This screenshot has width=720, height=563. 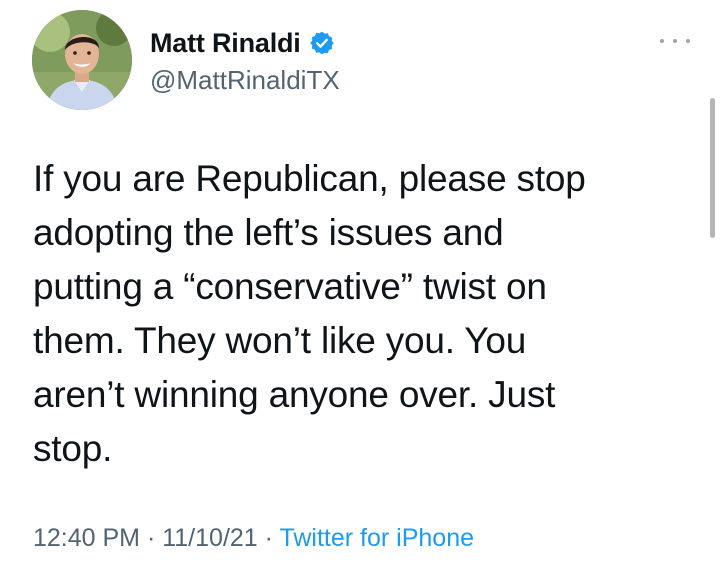 I want to click on avatar-photo, so click(x=82, y=60).